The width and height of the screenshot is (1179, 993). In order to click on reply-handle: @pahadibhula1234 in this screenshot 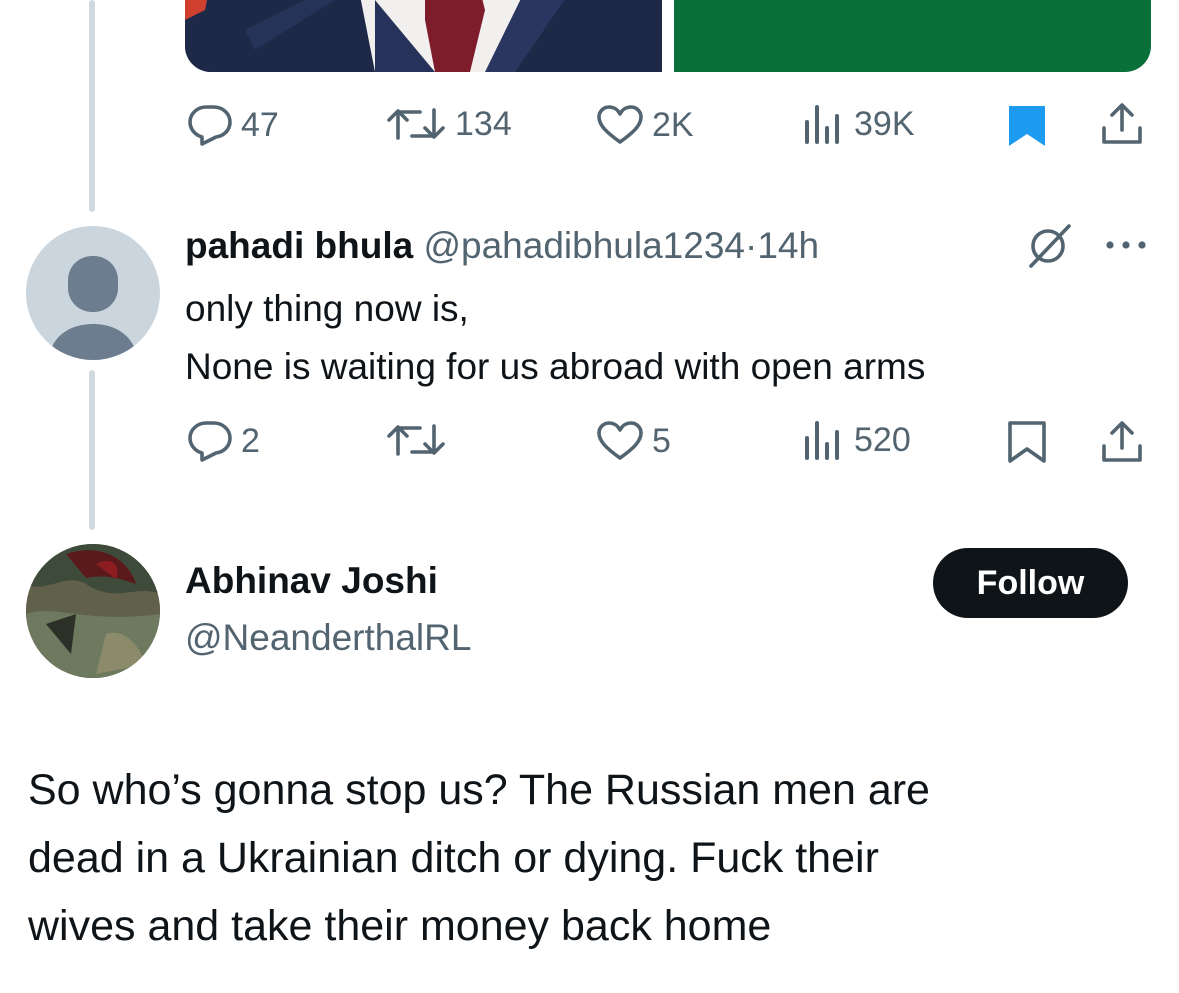, I will do `click(584, 245)`.